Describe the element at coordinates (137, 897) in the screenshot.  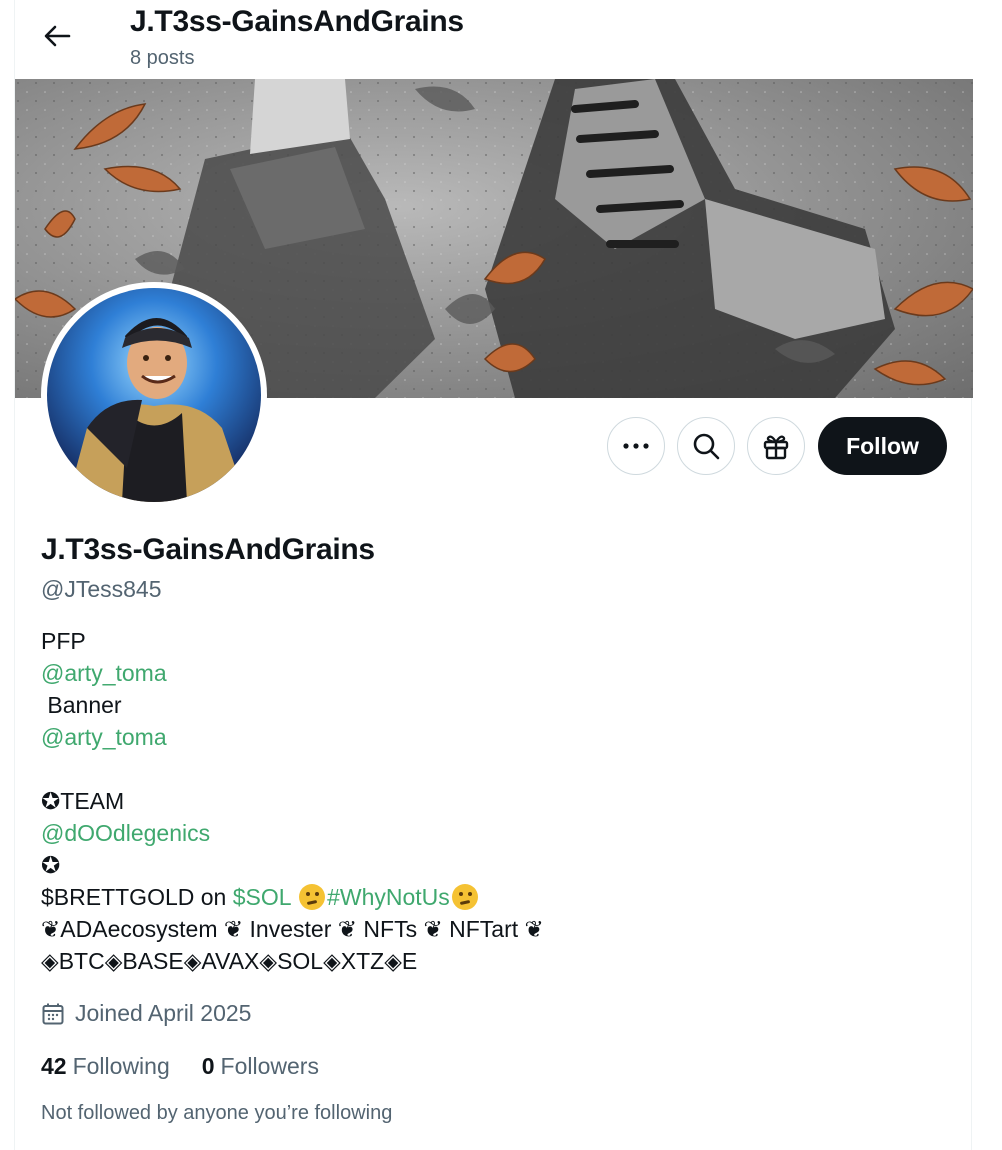
I see `brett-text: $BRETTGOLD on` at that location.